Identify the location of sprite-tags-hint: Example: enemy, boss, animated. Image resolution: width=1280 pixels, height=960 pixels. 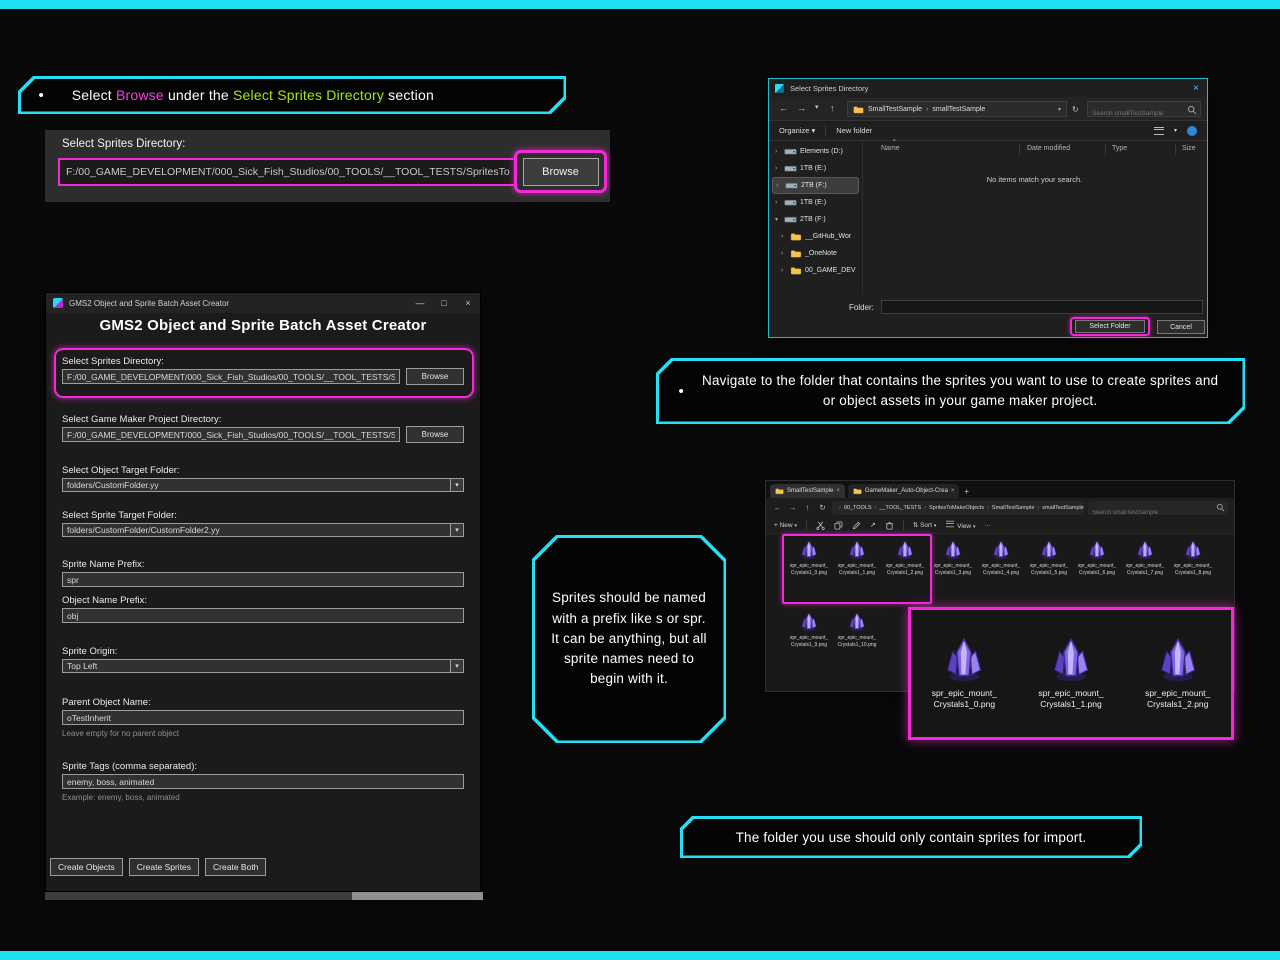
(121, 797).